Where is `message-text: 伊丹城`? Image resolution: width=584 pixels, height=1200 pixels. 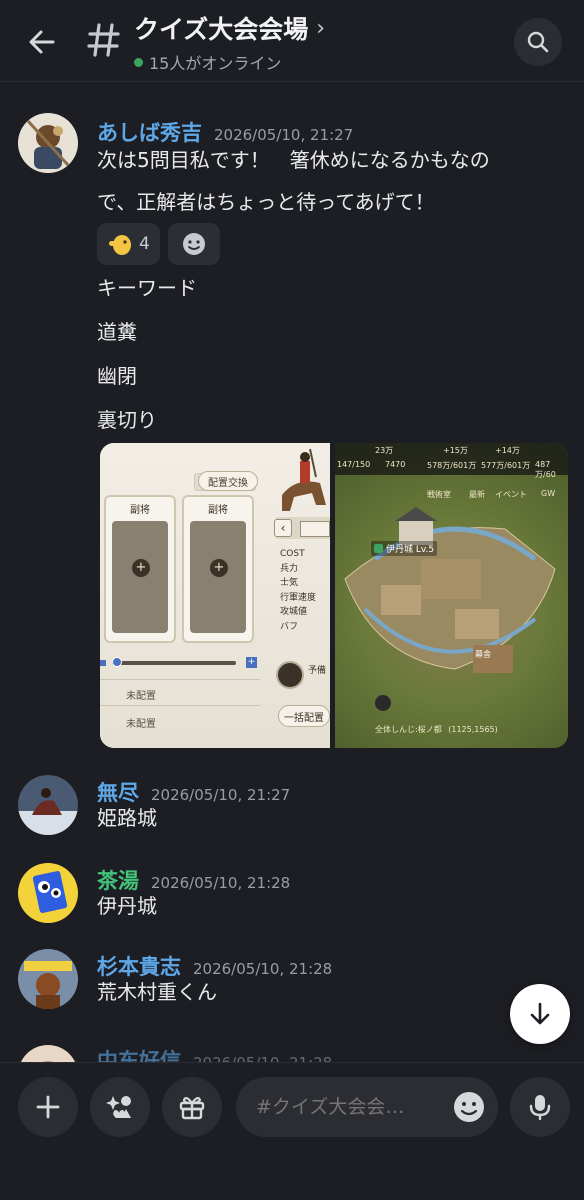 message-text: 伊丹城 is located at coordinates (127, 906).